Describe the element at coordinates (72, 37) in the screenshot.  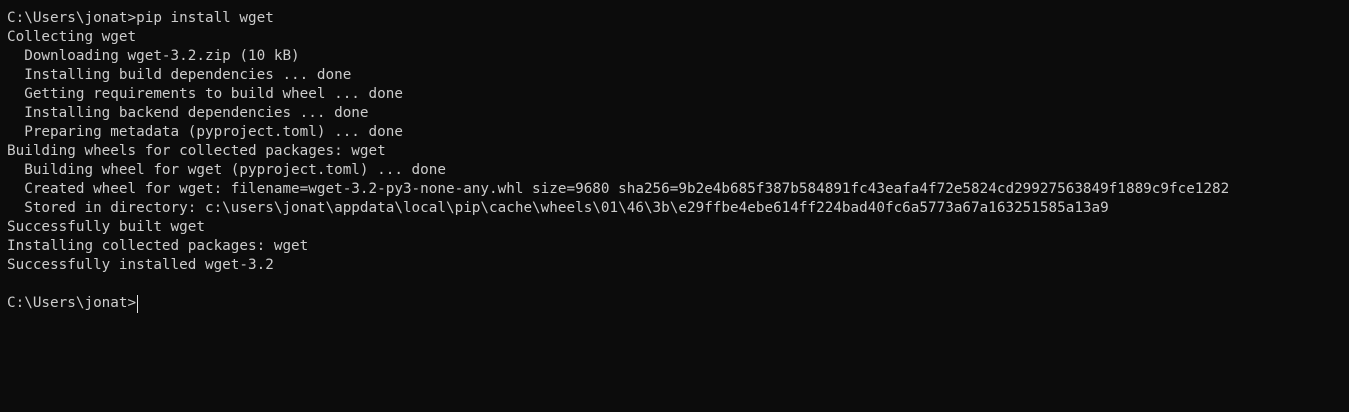
I see `output-line: Collecting wget` at that location.